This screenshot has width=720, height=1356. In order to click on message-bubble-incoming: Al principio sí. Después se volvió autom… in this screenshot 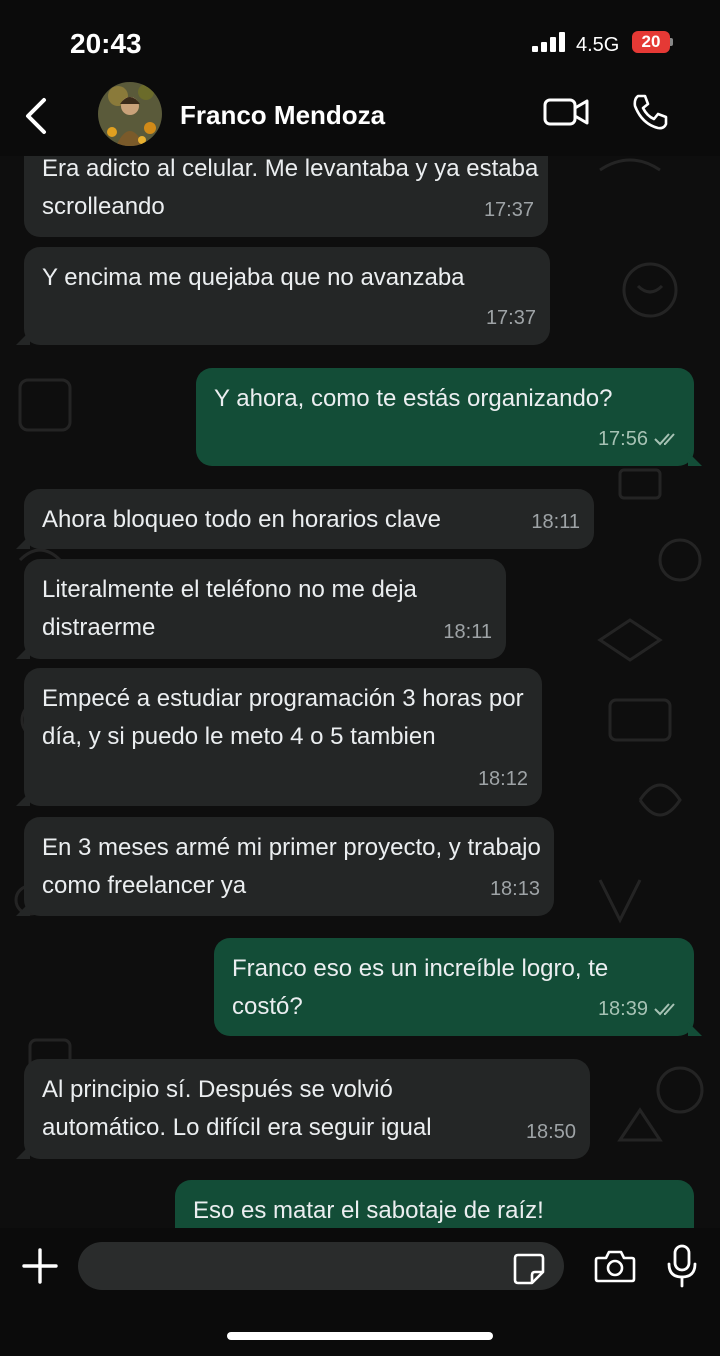, I will do `click(303, 1109)`.